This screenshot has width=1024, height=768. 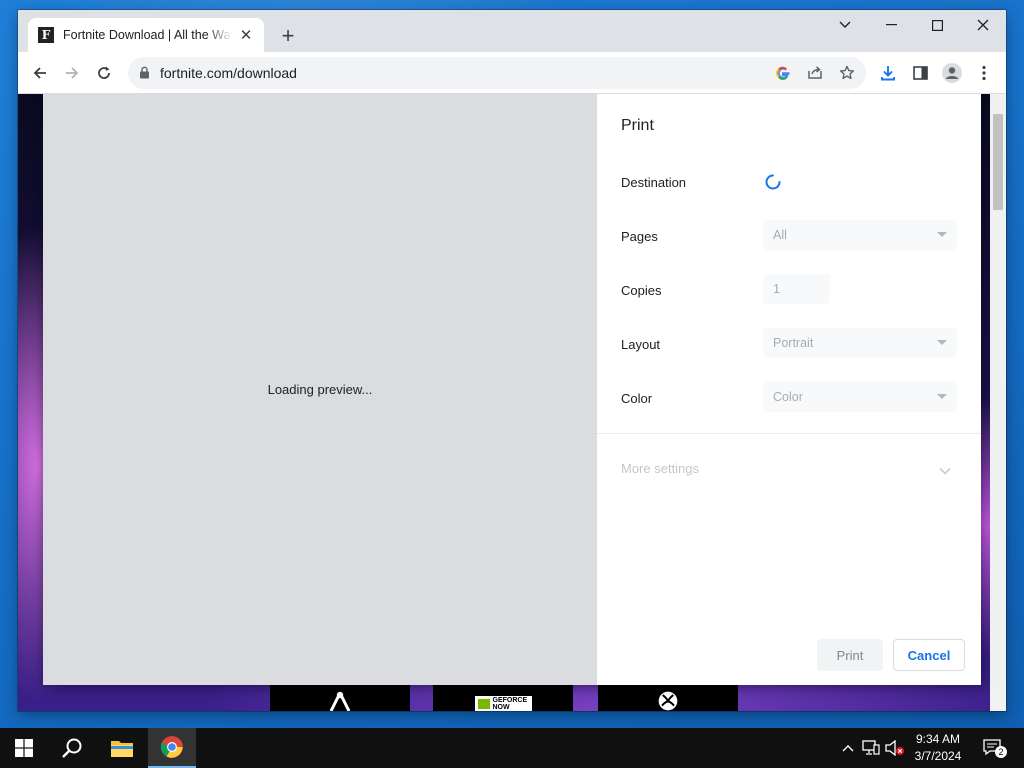 I want to click on bookmark-star-icon, so click(x=847, y=73).